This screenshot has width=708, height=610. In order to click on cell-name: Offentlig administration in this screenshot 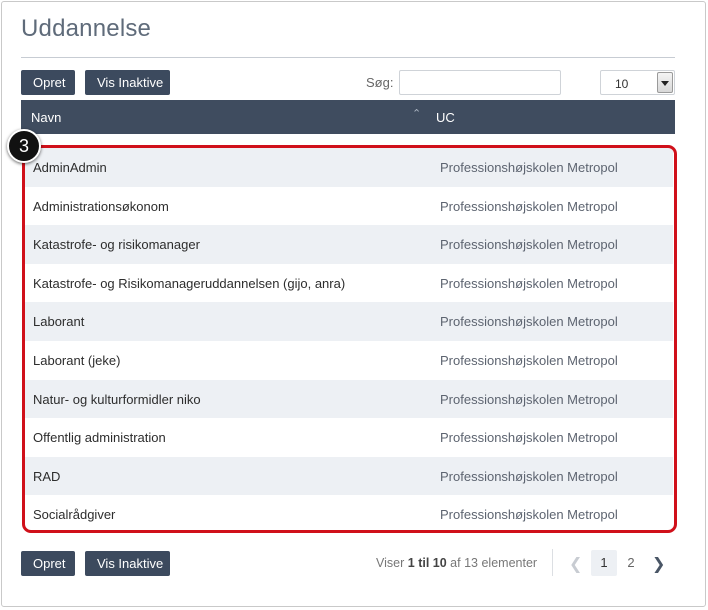, I will do `click(99, 438)`.